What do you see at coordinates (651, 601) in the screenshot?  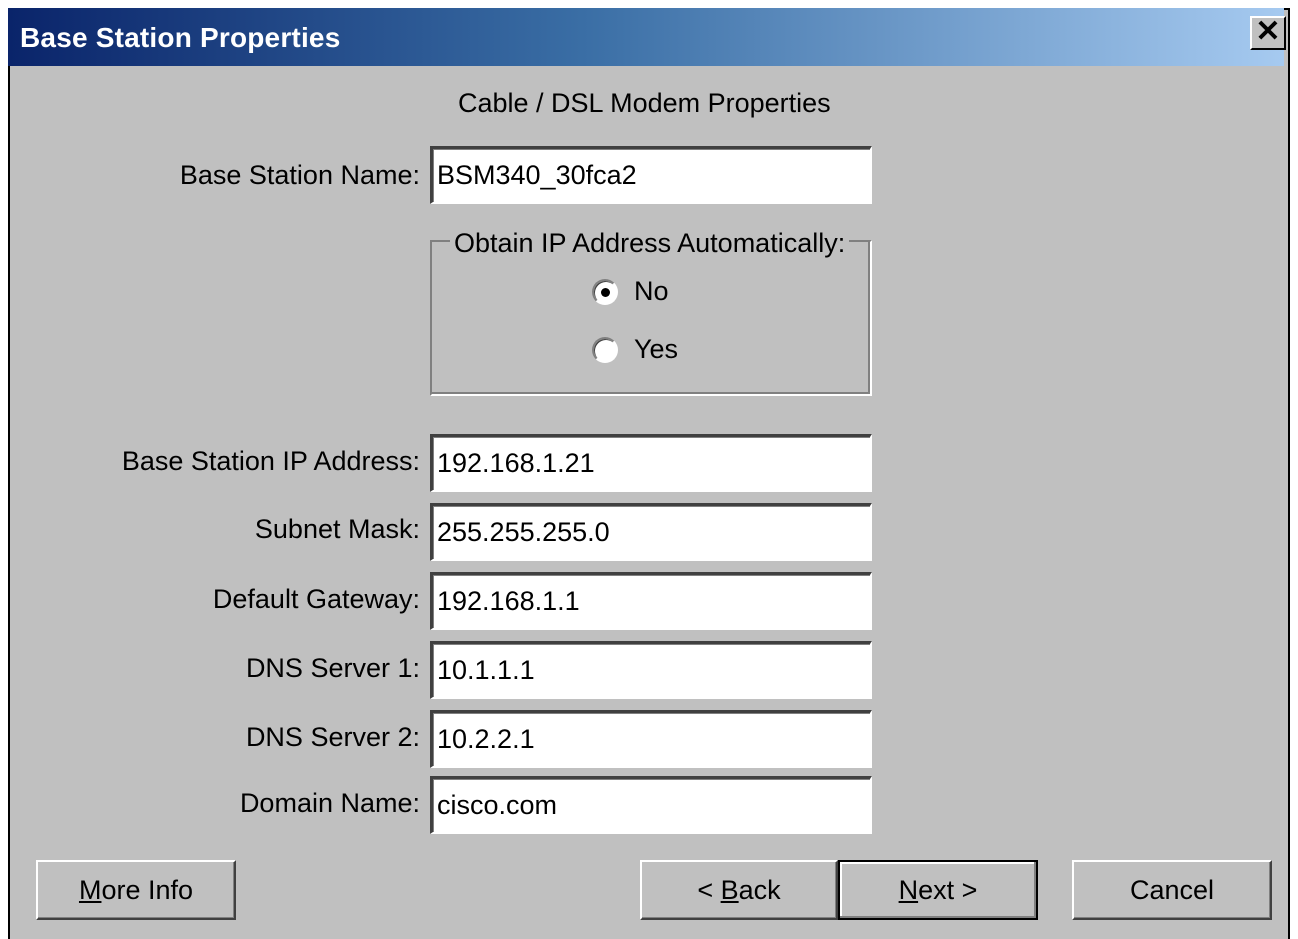 I see `default-gateway-input` at bounding box center [651, 601].